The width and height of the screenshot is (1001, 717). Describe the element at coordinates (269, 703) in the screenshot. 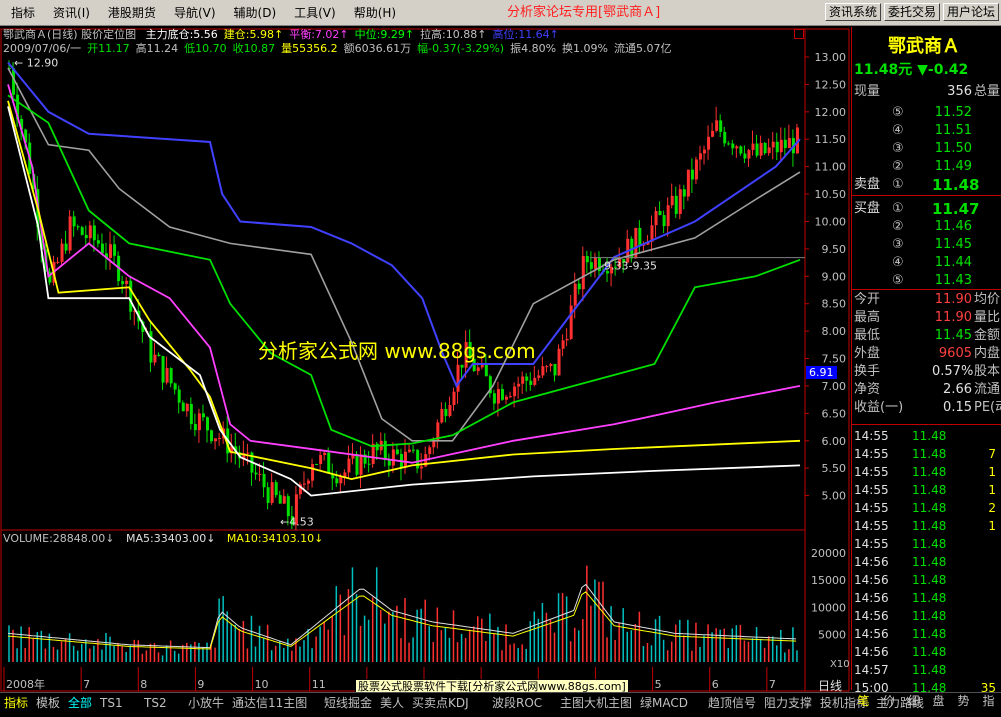

I see `bottom-tab-6: 通达信11主图` at that location.